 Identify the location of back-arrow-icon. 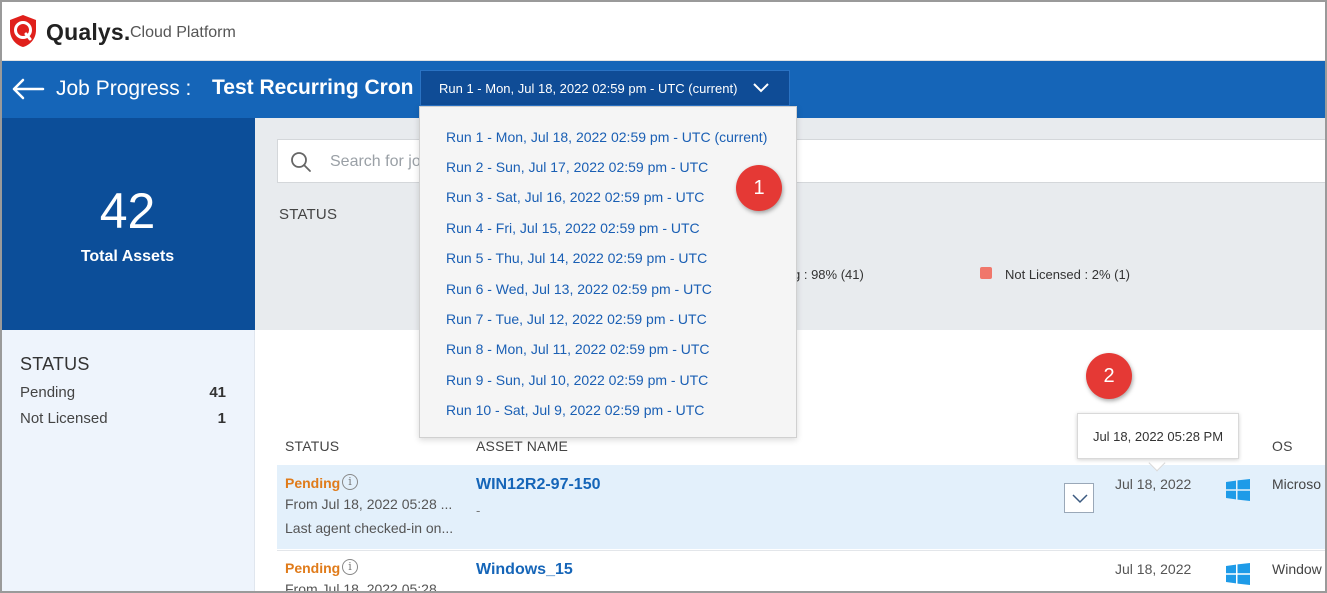
(28, 89).